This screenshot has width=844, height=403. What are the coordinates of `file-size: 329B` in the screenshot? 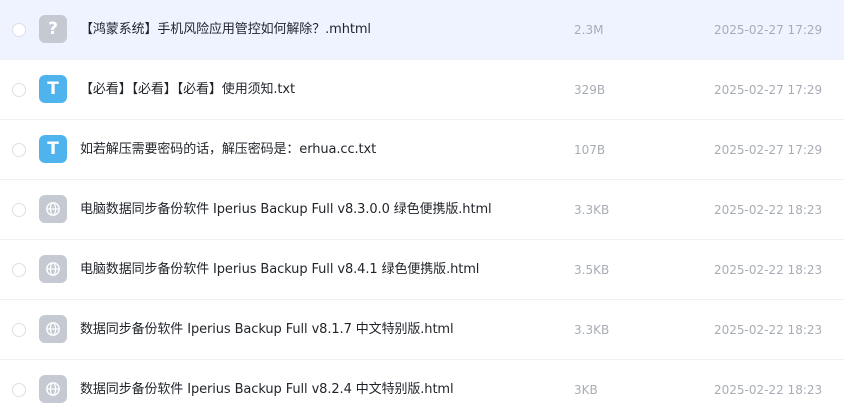 It's located at (590, 90).